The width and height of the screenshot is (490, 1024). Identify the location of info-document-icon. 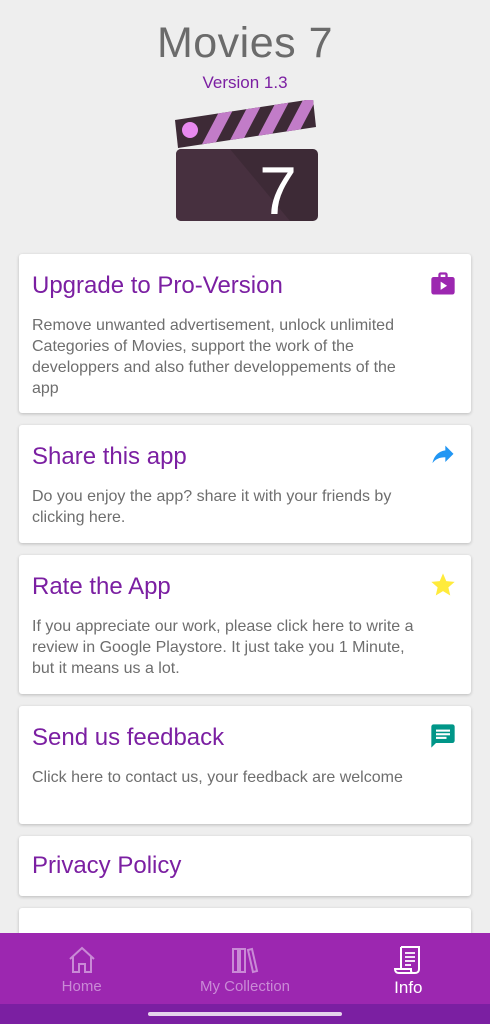
(407, 960).